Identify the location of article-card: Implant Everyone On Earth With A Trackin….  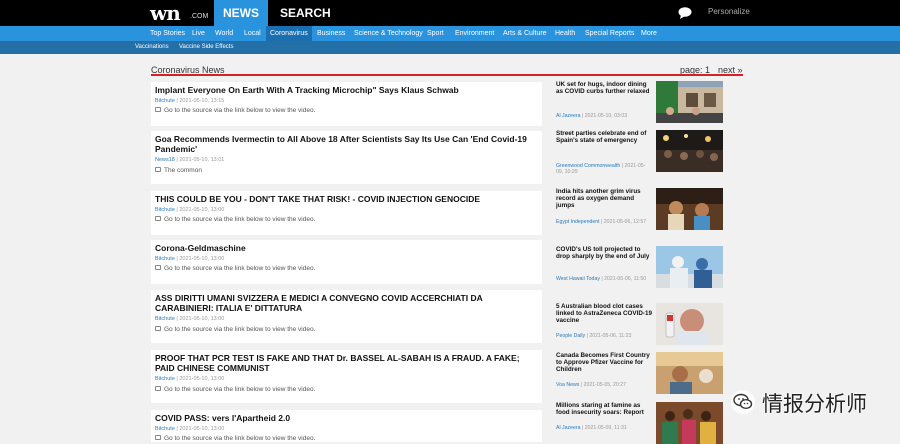
(346, 104).